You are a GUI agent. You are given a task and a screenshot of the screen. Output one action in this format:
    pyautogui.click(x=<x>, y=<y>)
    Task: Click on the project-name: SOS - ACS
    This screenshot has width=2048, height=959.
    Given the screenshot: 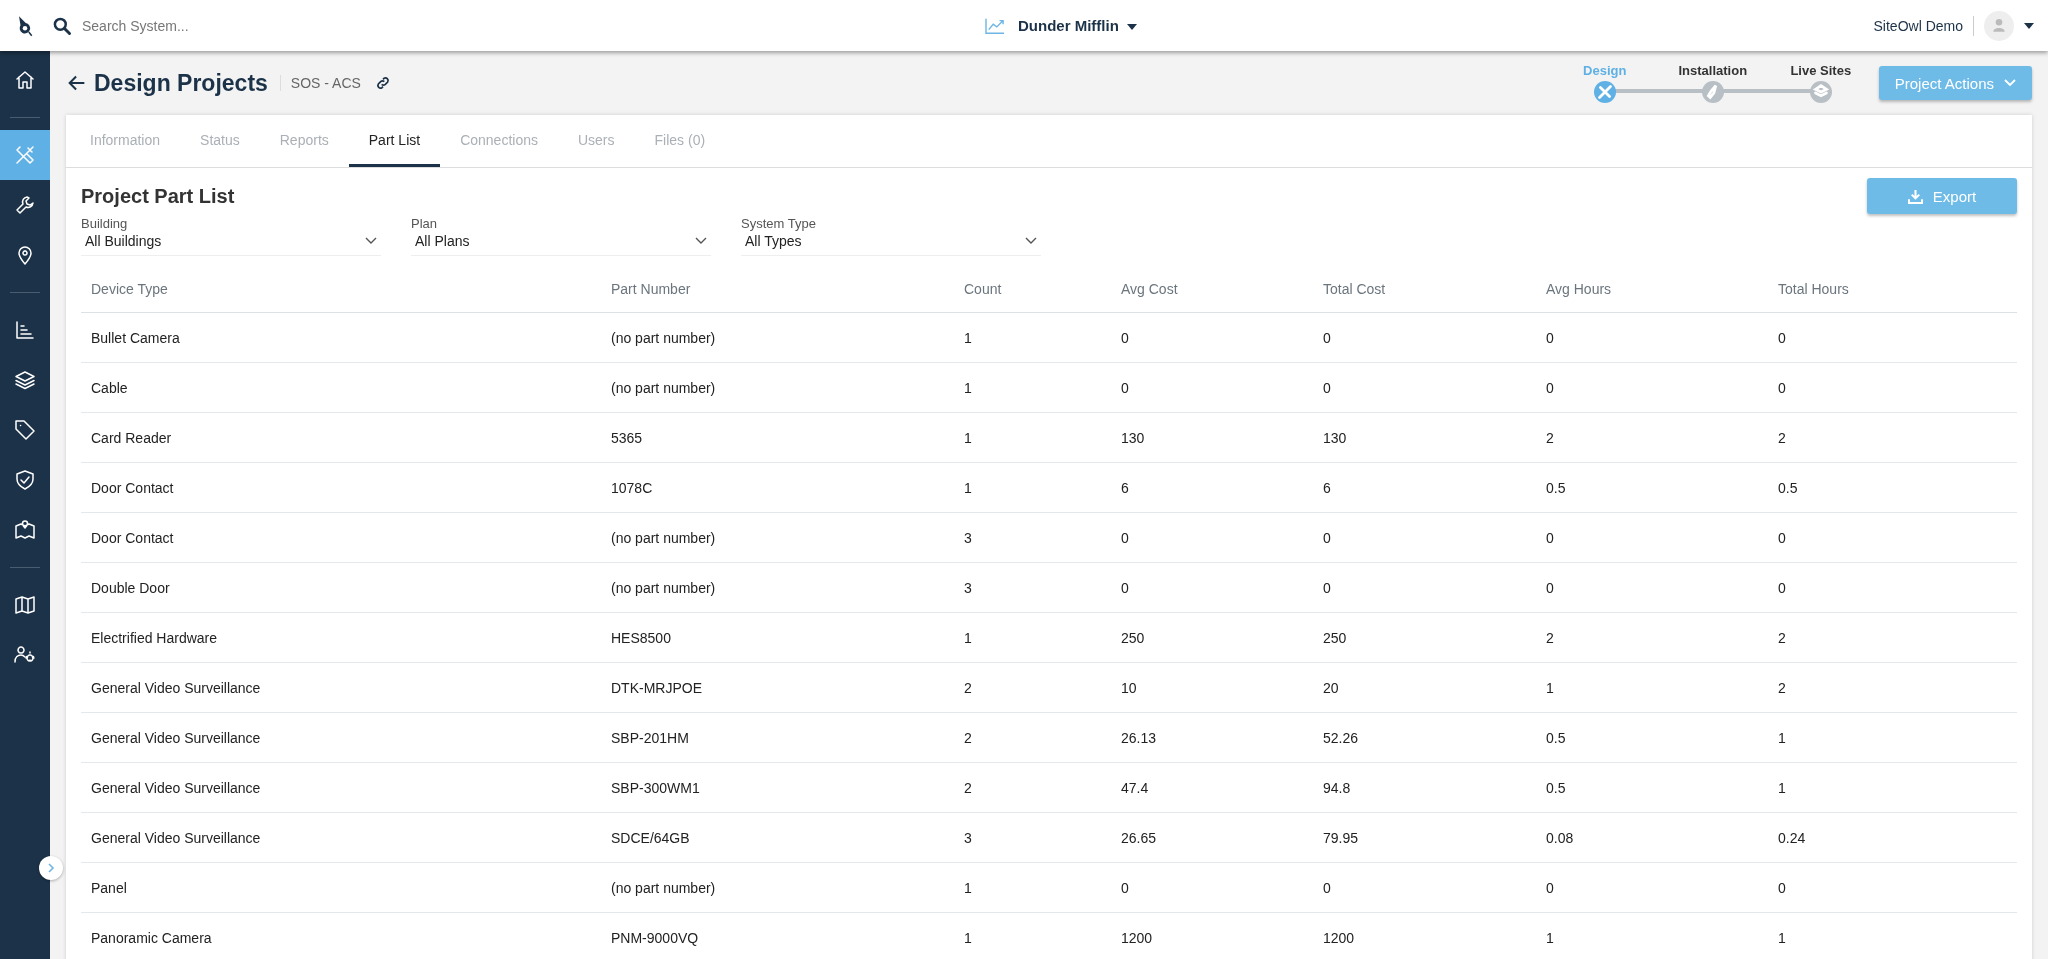 What is the action you would take?
    pyautogui.click(x=320, y=83)
    